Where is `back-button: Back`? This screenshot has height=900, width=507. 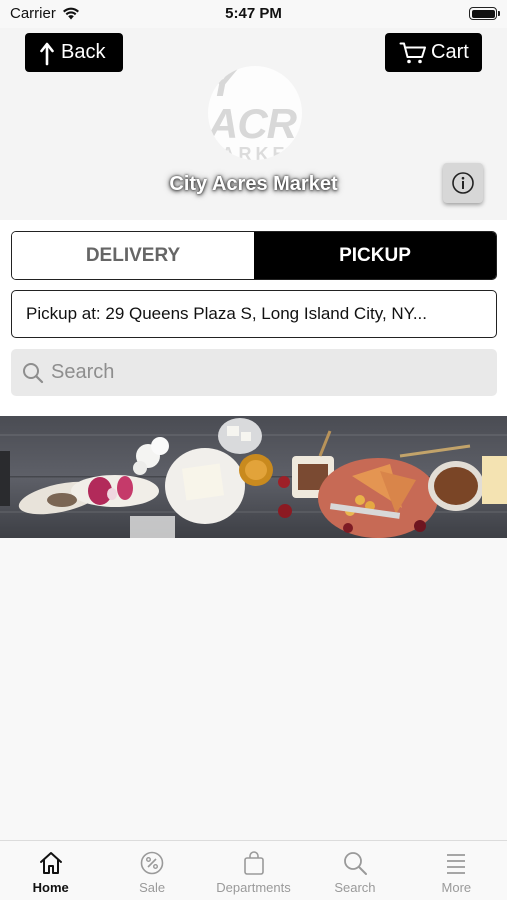 back-button: Back is located at coordinates (74, 52).